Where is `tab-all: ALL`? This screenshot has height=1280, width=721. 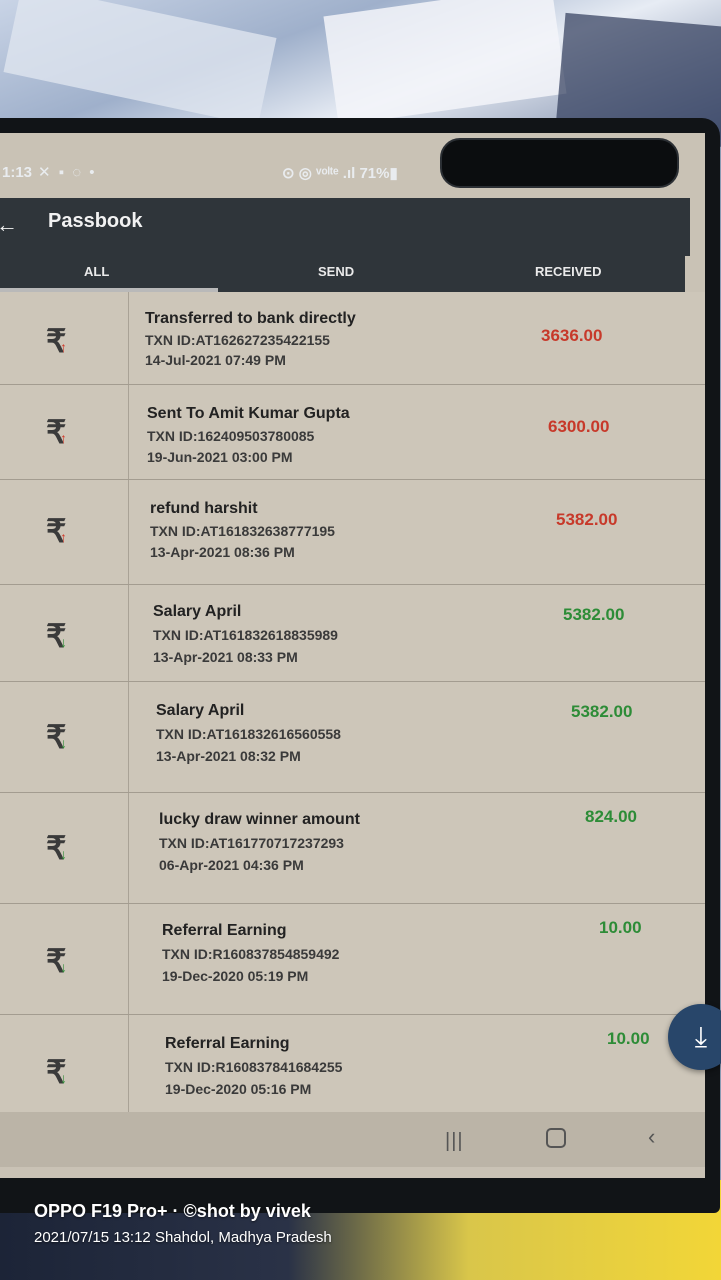 tab-all: ALL is located at coordinates (96, 271).